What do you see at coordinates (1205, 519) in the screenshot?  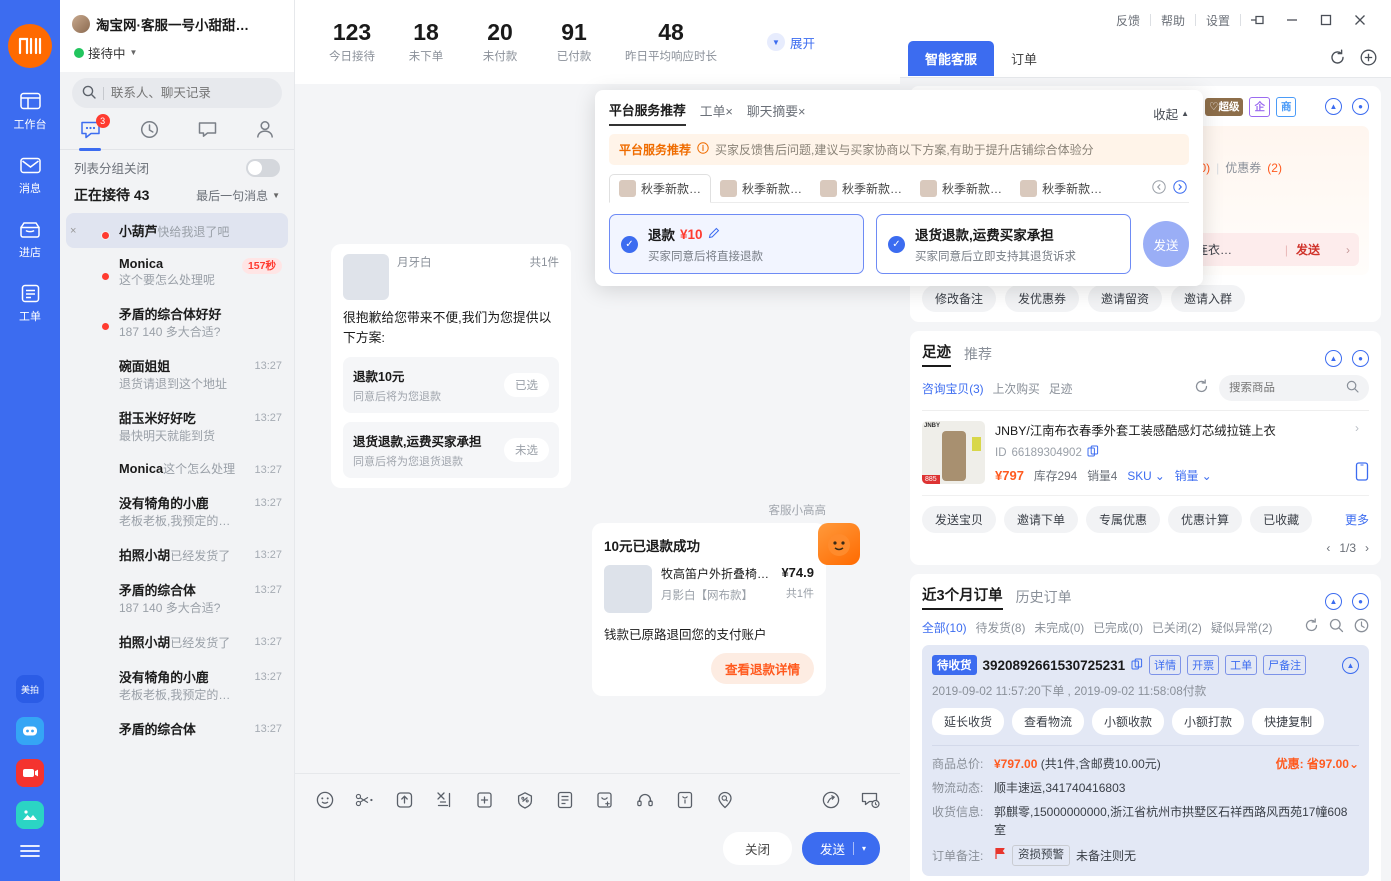 I see `footprint-action-chip: 优惠计算` at bounding box center [1205, 519].